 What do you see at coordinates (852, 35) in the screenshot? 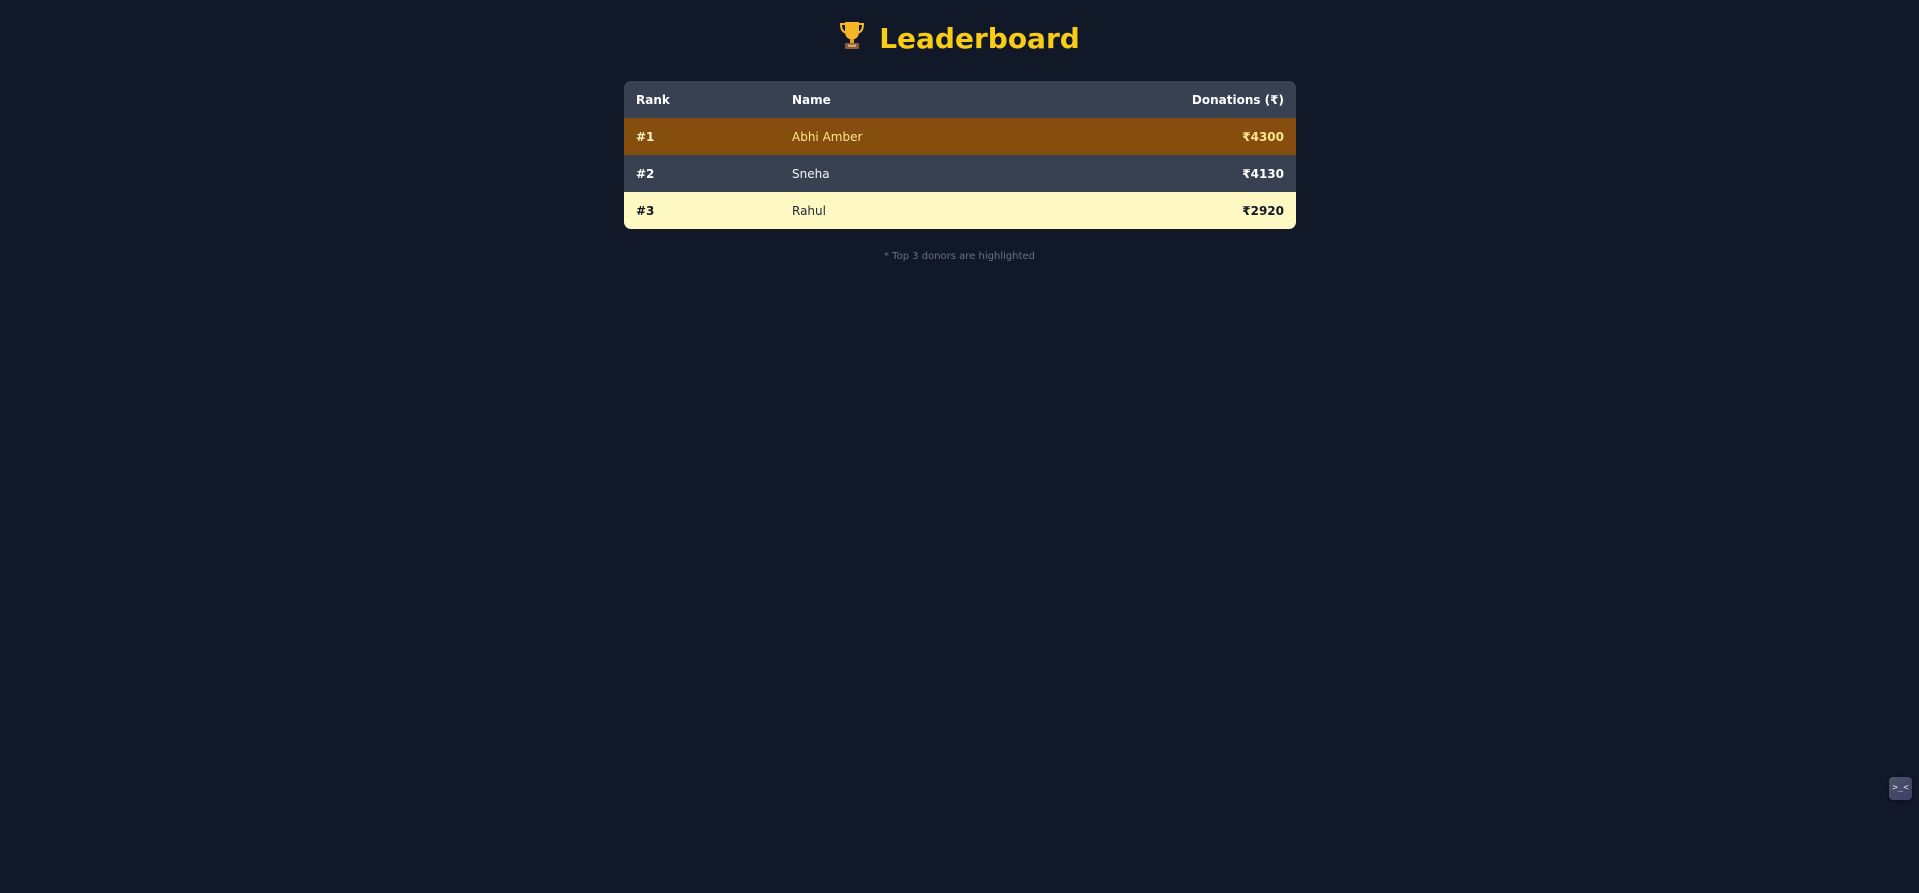
I see `trophy-icon` at bounding box center [852, 35].